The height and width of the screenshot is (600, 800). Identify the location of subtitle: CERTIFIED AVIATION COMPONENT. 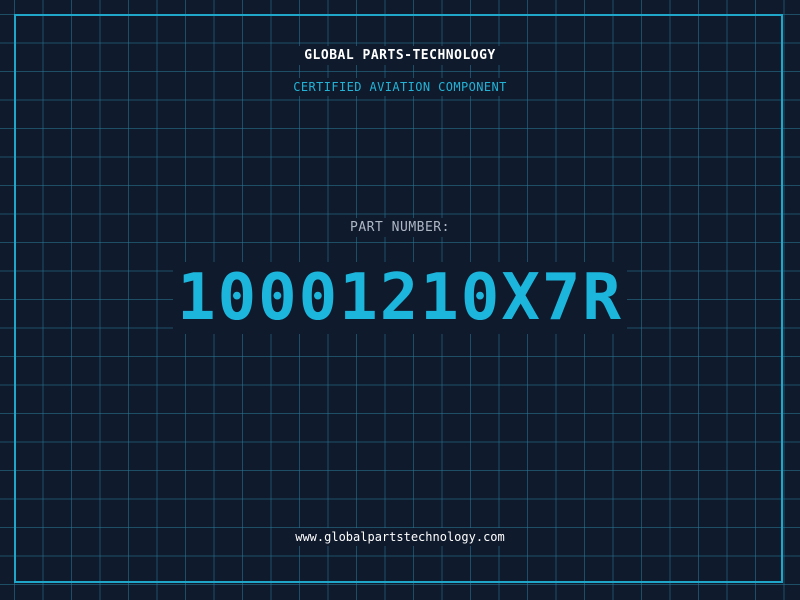
(400, 87).